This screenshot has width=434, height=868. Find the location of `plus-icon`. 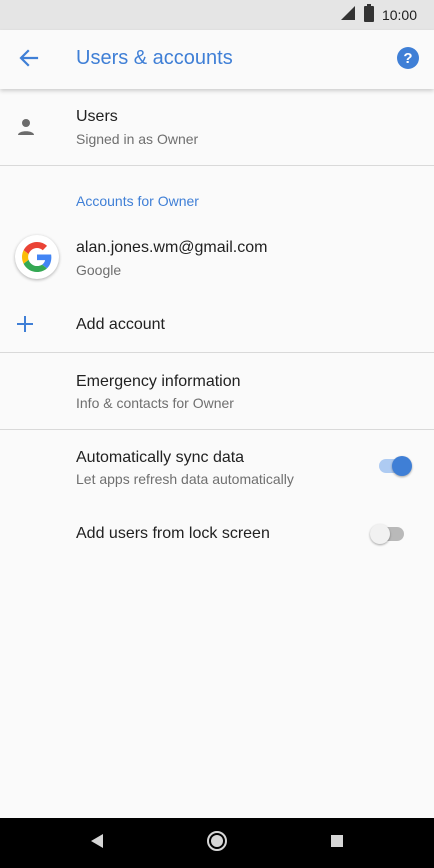

plus-icon is located at coordinates (25, 326).